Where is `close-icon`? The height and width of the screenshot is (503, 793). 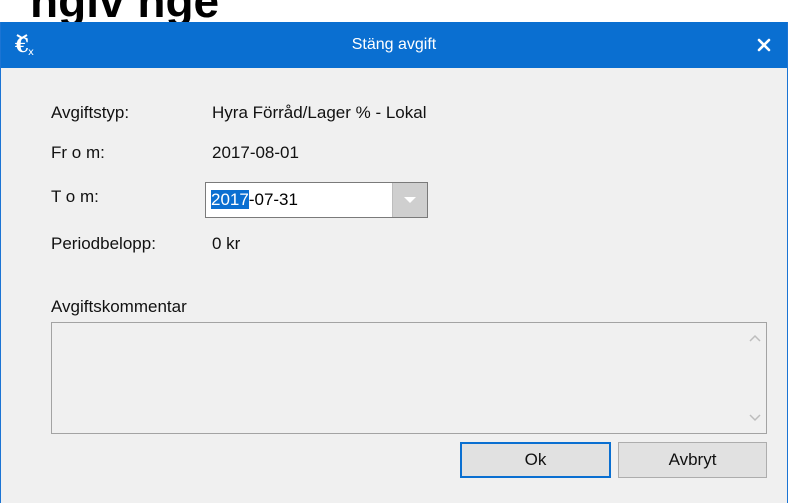 close-icon is located at coordinates (764, 45).